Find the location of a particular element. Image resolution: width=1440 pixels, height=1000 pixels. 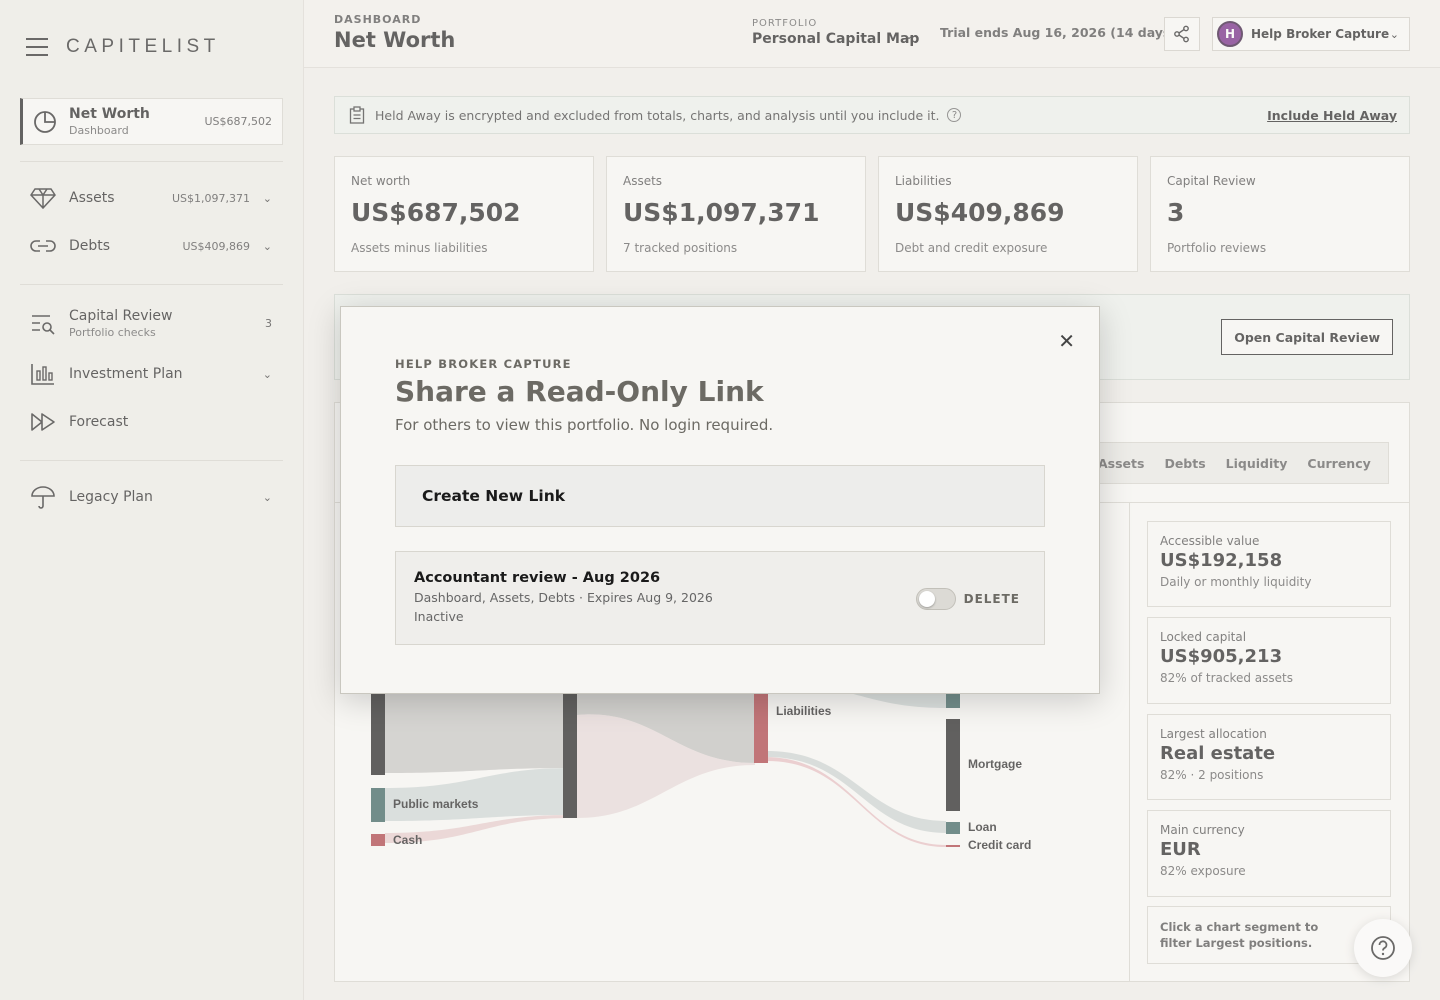

dialog-eyebrow: HELP BROKER CAPTURE is located at coordinates (483, 364).